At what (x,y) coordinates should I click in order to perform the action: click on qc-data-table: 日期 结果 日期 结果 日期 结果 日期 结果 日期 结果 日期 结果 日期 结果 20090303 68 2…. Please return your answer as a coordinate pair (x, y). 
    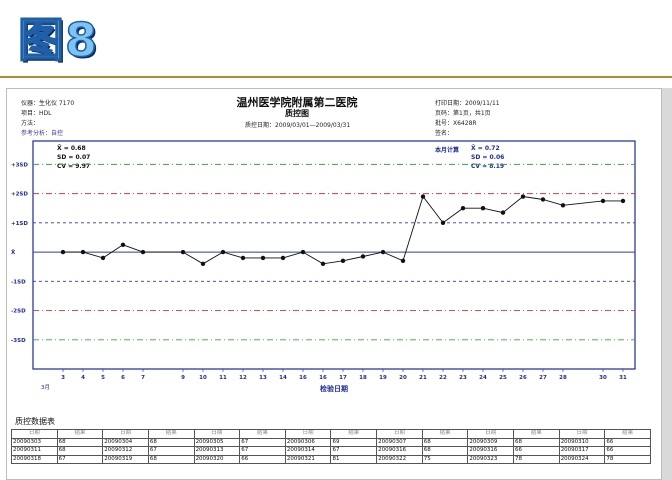
    Looking at the image, I should click on (331, 446).